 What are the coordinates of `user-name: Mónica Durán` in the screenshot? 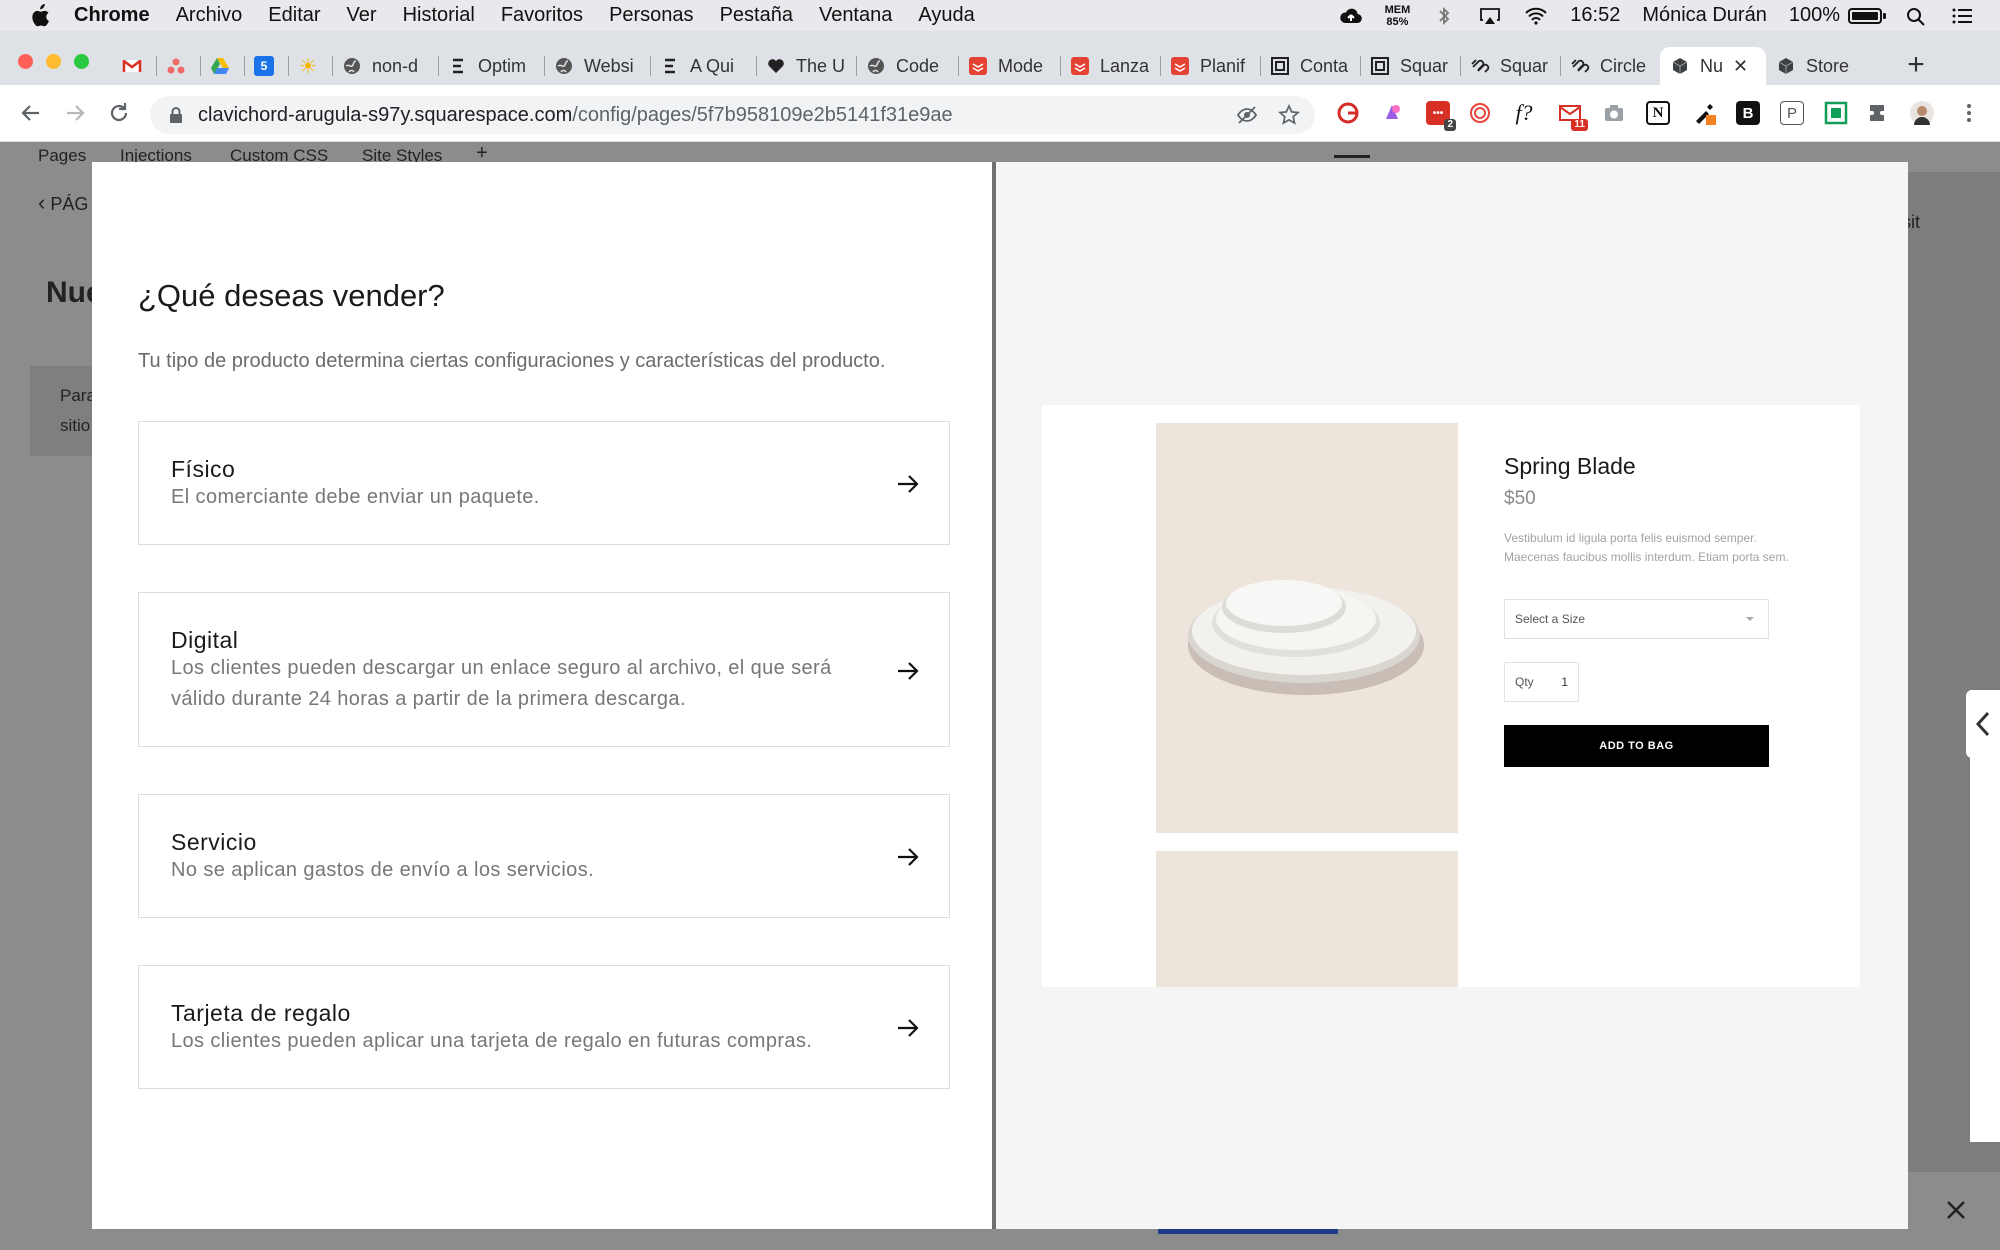 It's located at (1704, 15).